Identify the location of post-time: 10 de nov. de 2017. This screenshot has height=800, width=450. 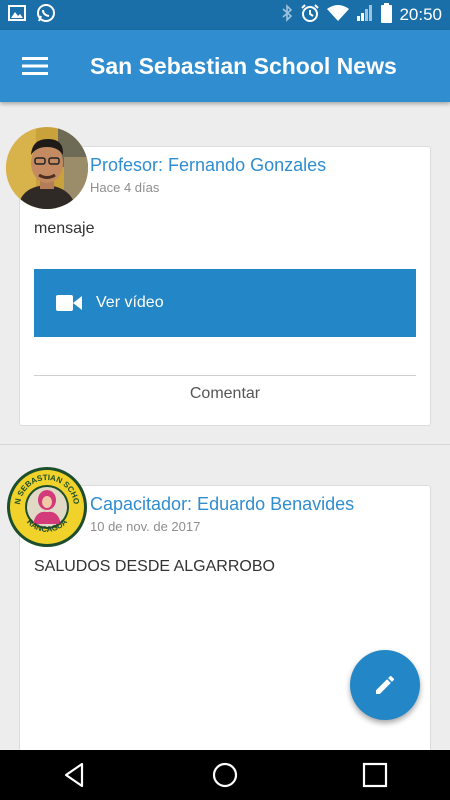
(145, 526).